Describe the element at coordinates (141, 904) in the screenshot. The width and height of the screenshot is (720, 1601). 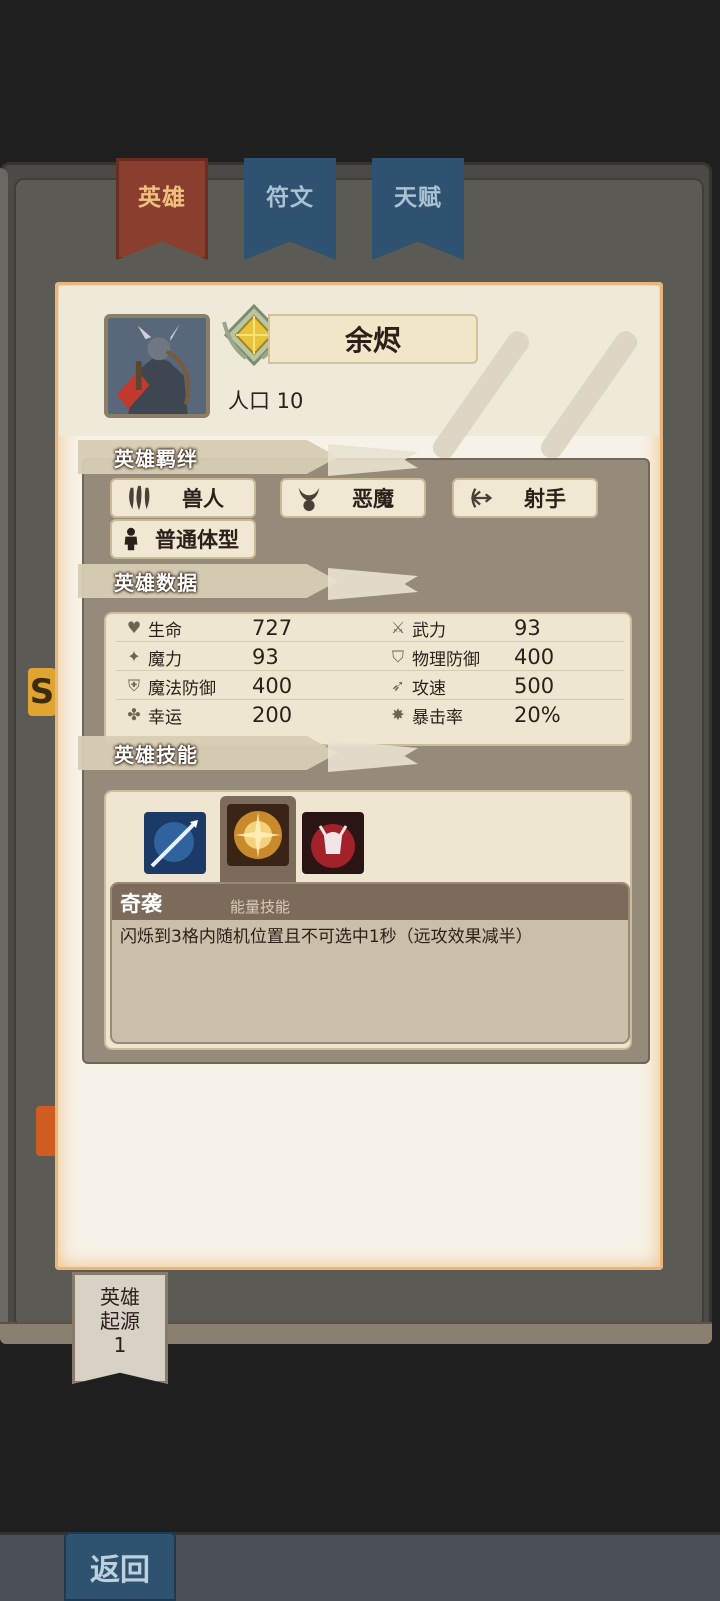
I see `skill-name: 奇袭` at that location.